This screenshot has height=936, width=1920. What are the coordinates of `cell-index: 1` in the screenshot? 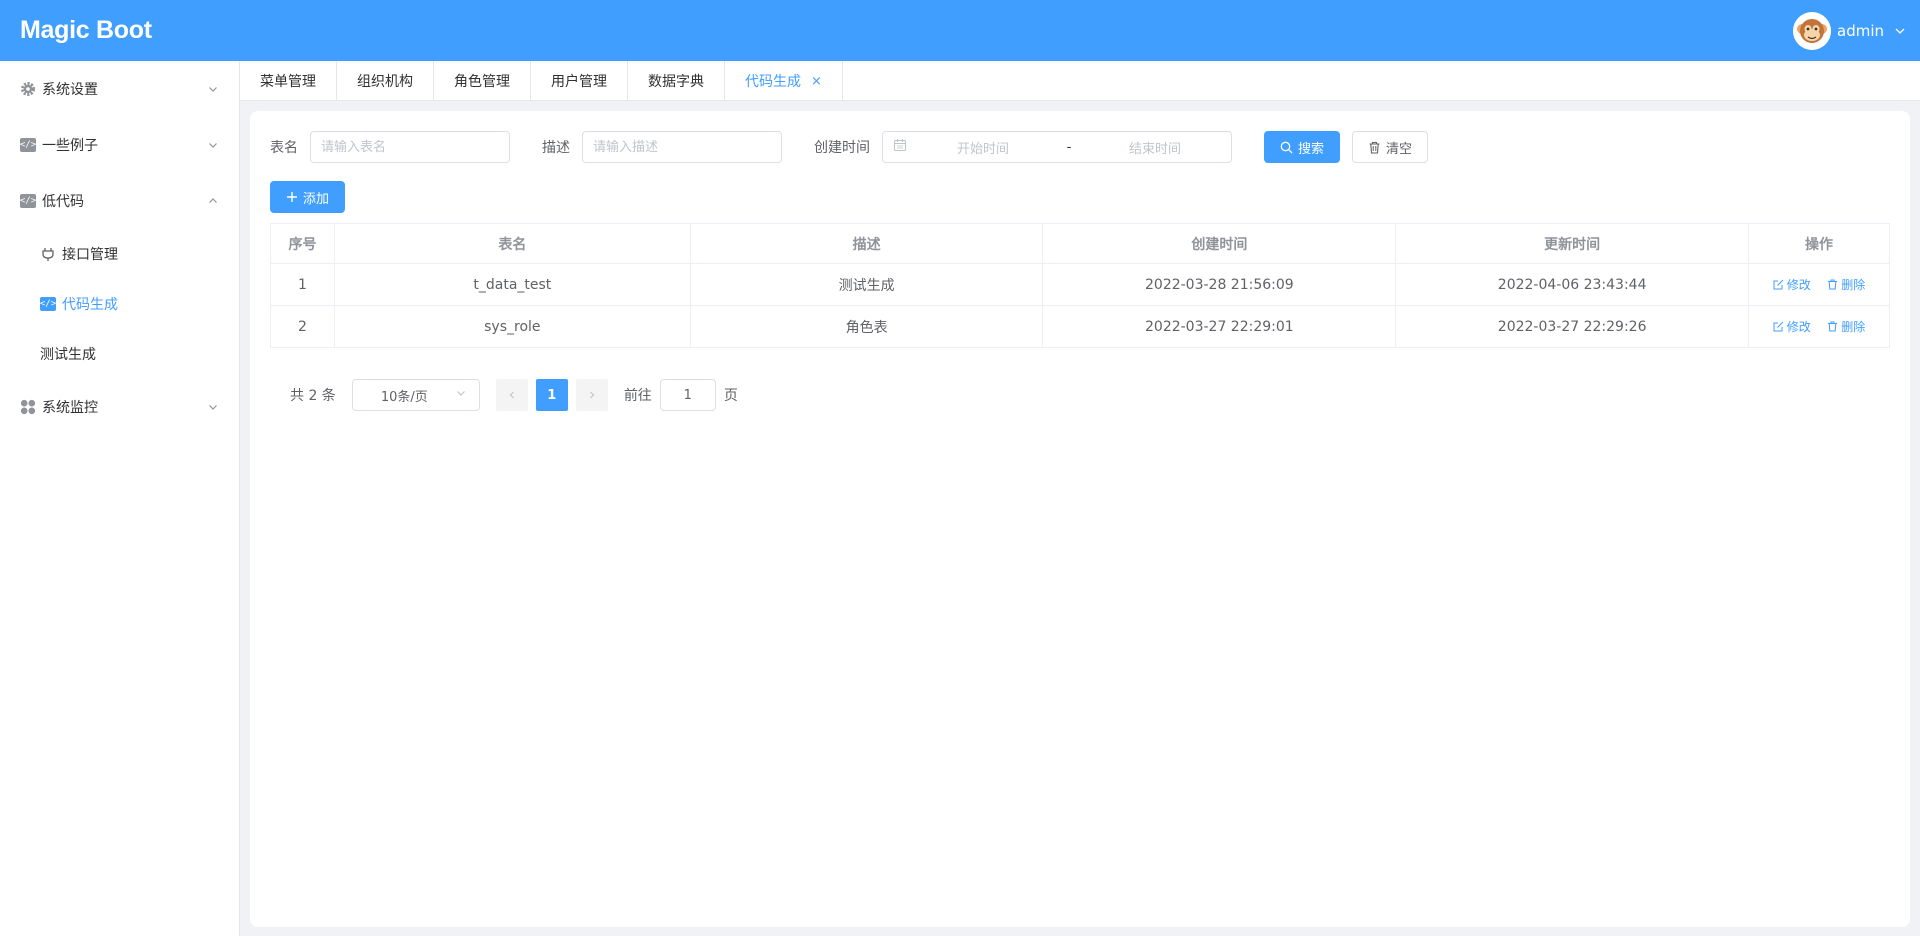 It's located at (302, 284).